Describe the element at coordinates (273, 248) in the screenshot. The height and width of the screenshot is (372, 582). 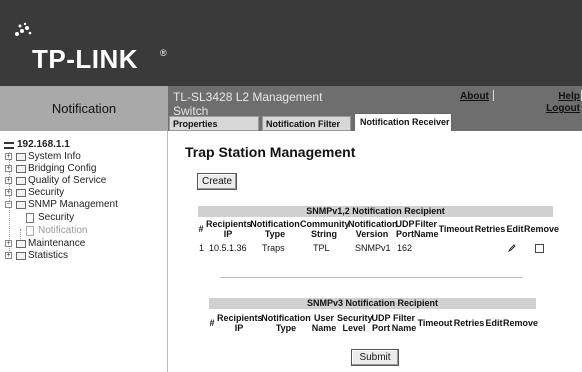
I see `cell-notification-type: Traps` at that location.